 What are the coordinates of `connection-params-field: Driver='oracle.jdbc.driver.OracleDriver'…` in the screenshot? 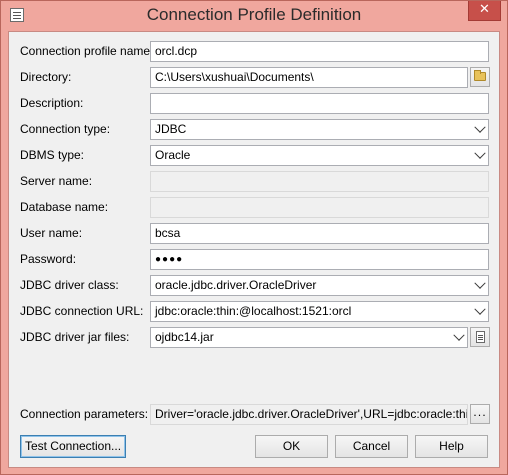 It's located at (309, 414).